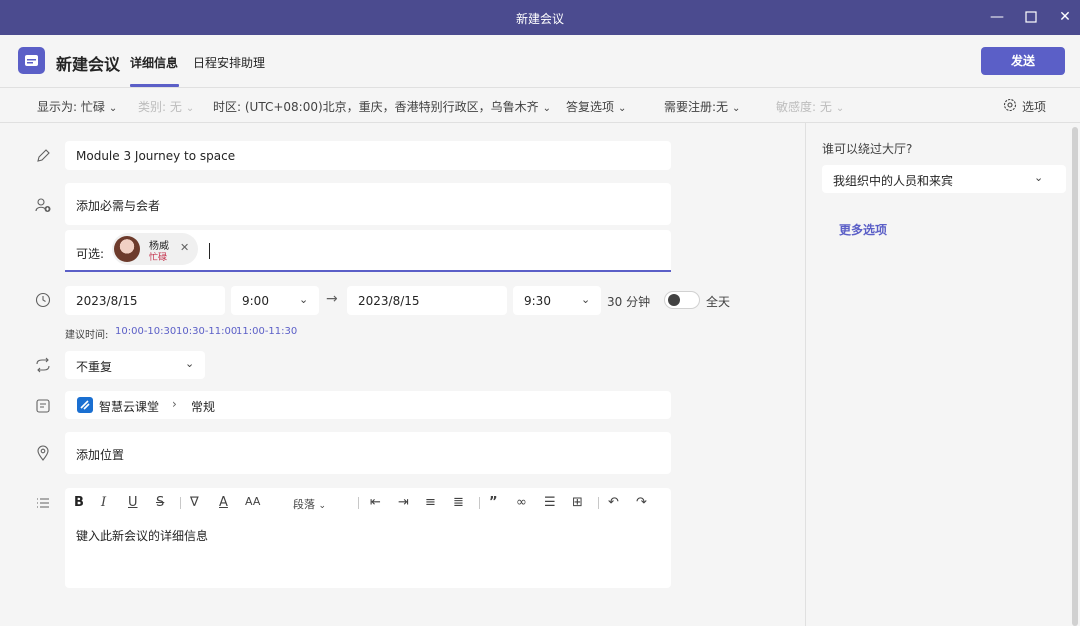  I want to click on font-size-icon: AA, so click(252, 501).